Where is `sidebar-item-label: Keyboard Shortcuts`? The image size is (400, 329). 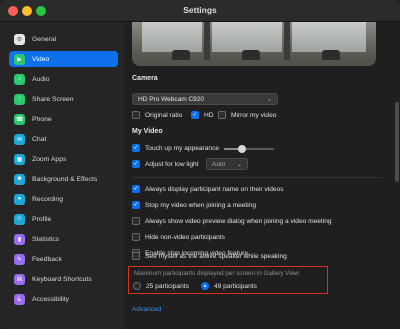
sidebar-item-label: Keyboard Shortcuts is located at coordinates (62, 279).